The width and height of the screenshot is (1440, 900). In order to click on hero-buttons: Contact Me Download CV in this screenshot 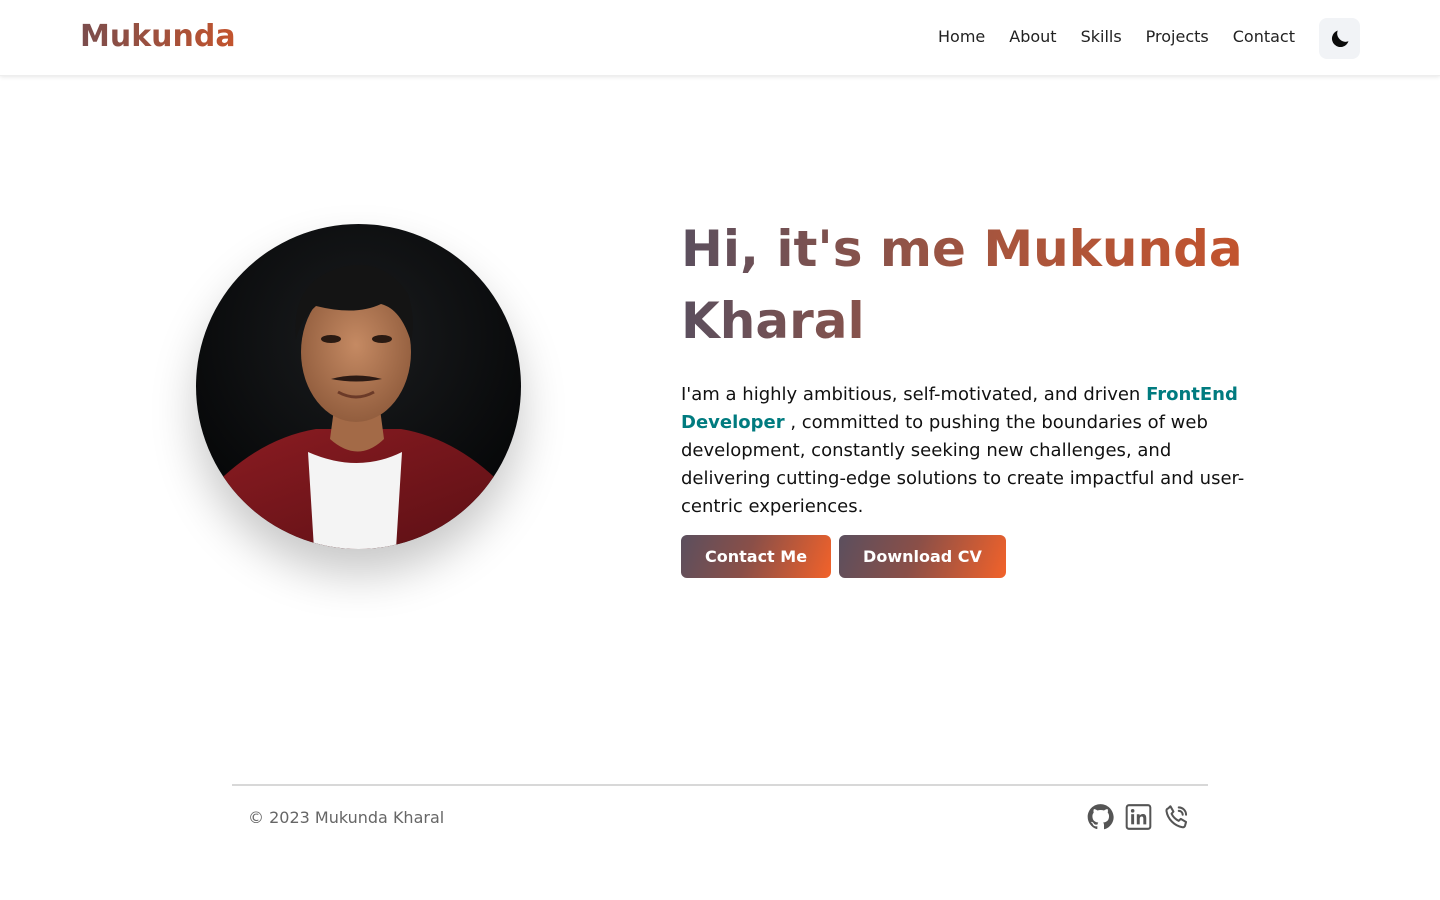, I will do `click(971, 556)`.